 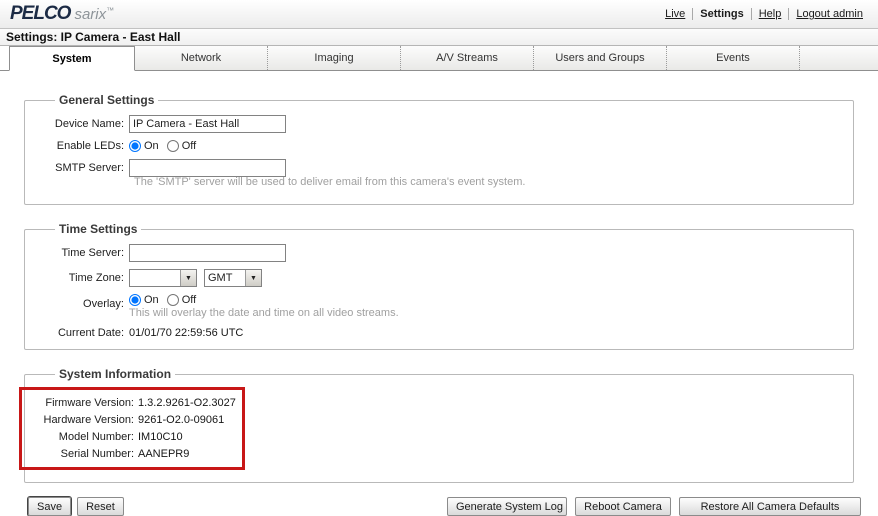 What do you see at coordinates (89, 420) in the screenshot?
I see `hardware-version-label: Hardware Version:` at bounding box center [89, 420].